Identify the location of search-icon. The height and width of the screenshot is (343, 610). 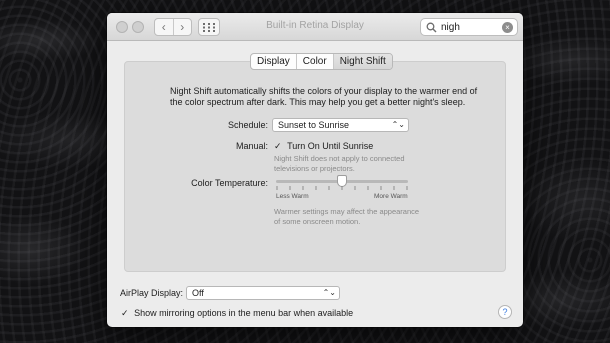
(431, 27).